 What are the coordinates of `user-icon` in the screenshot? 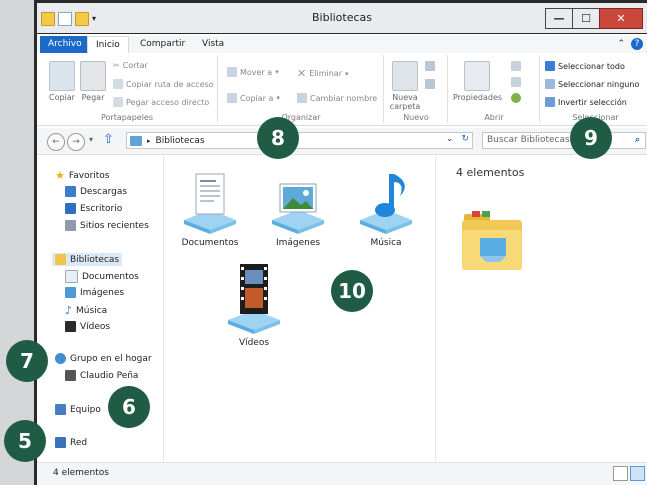 It's located at (70, 375).